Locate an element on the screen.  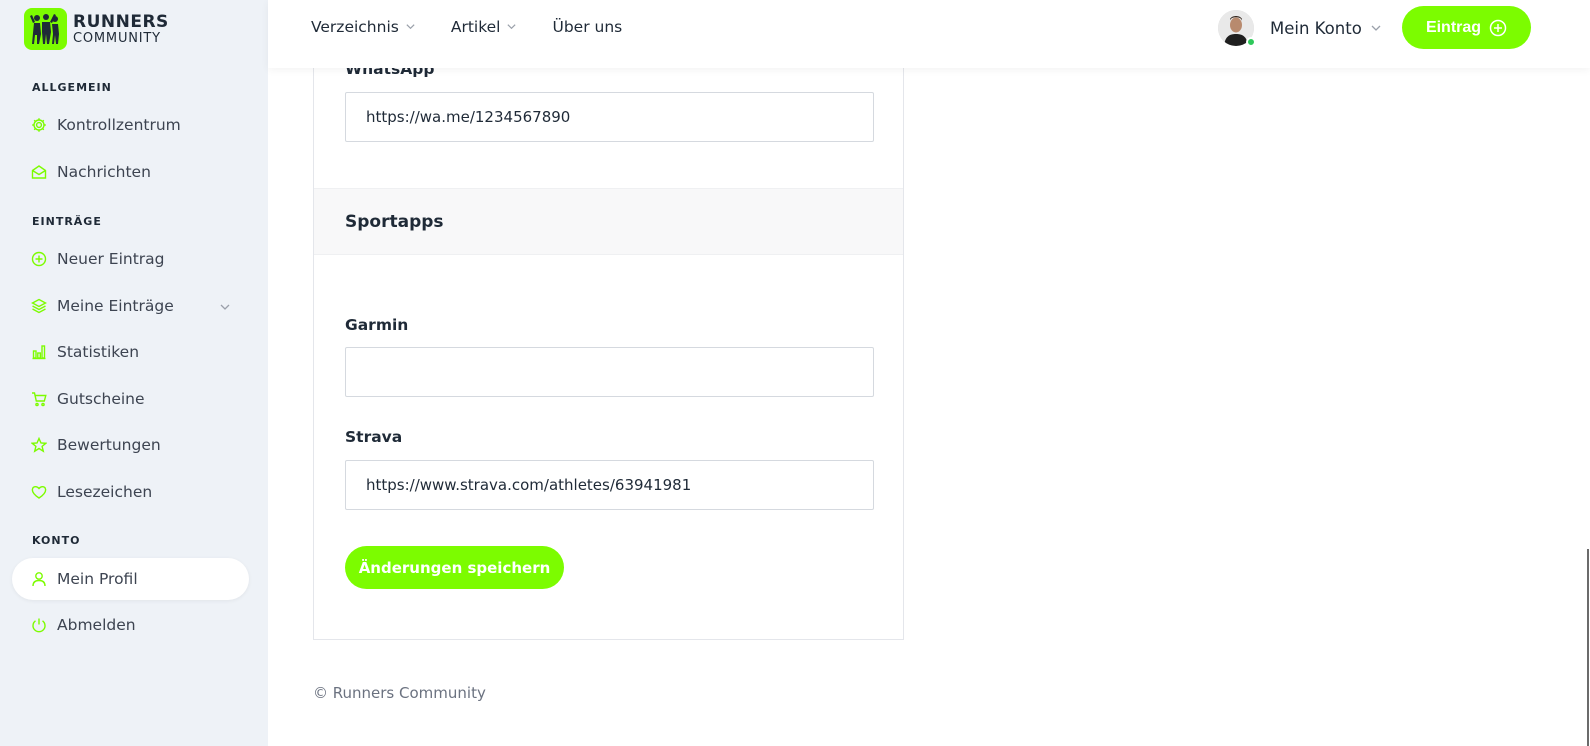
section-heading-sport-apps: Sportapps is located at coordinates (608, 221).